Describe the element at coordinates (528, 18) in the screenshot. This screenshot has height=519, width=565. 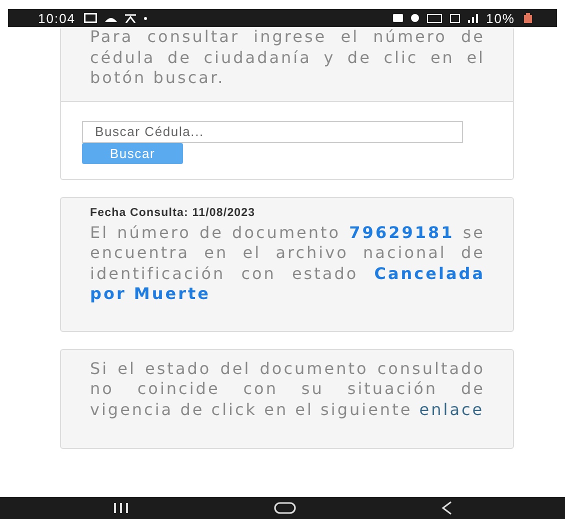
I see `battery-icon` at that location.